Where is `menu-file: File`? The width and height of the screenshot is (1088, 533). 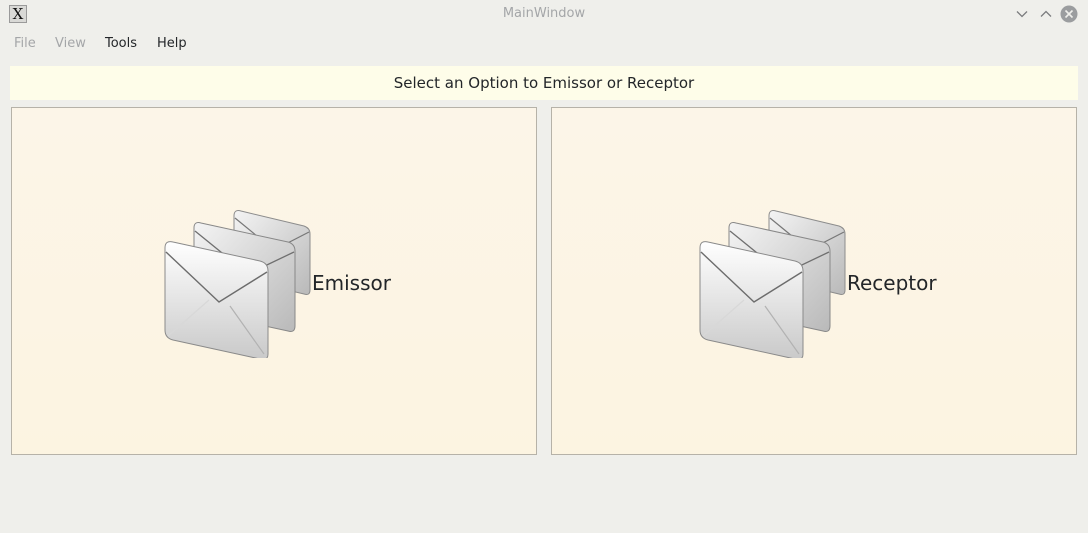
menu-file: File is located at coordinates (25, 43).